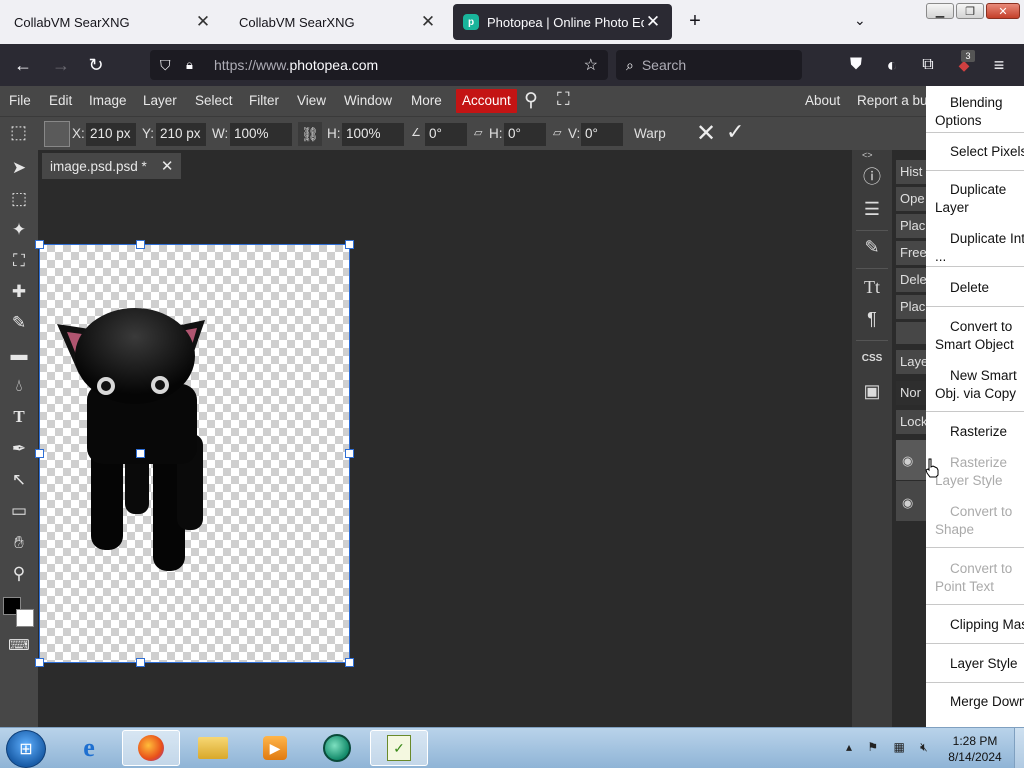  I want to click on forward-arrow-icon: →, so click(61, 65).